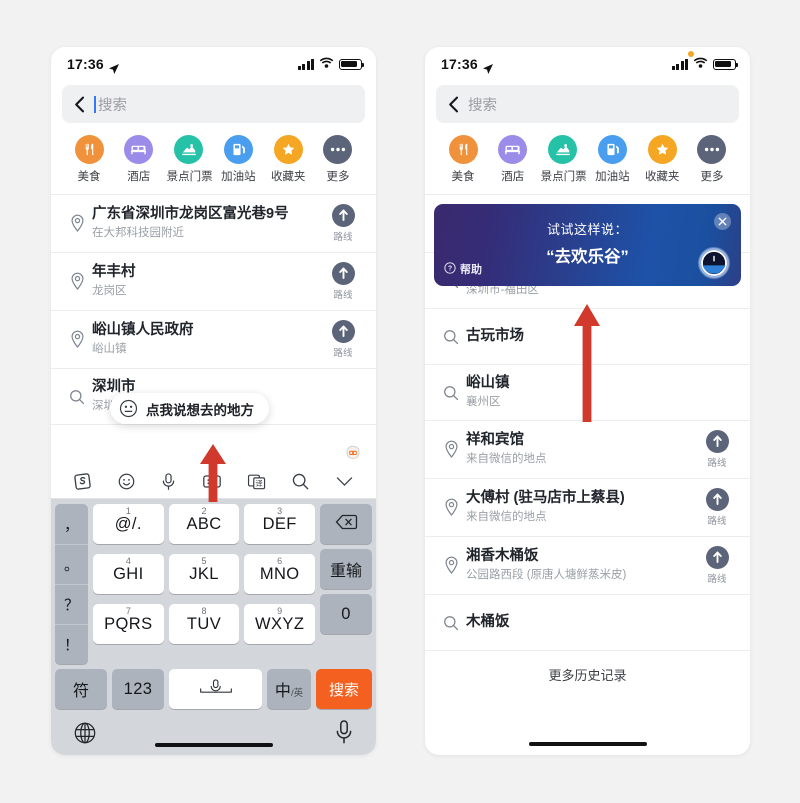  I want to click on key-zero-label: 0, so click(346, 613).